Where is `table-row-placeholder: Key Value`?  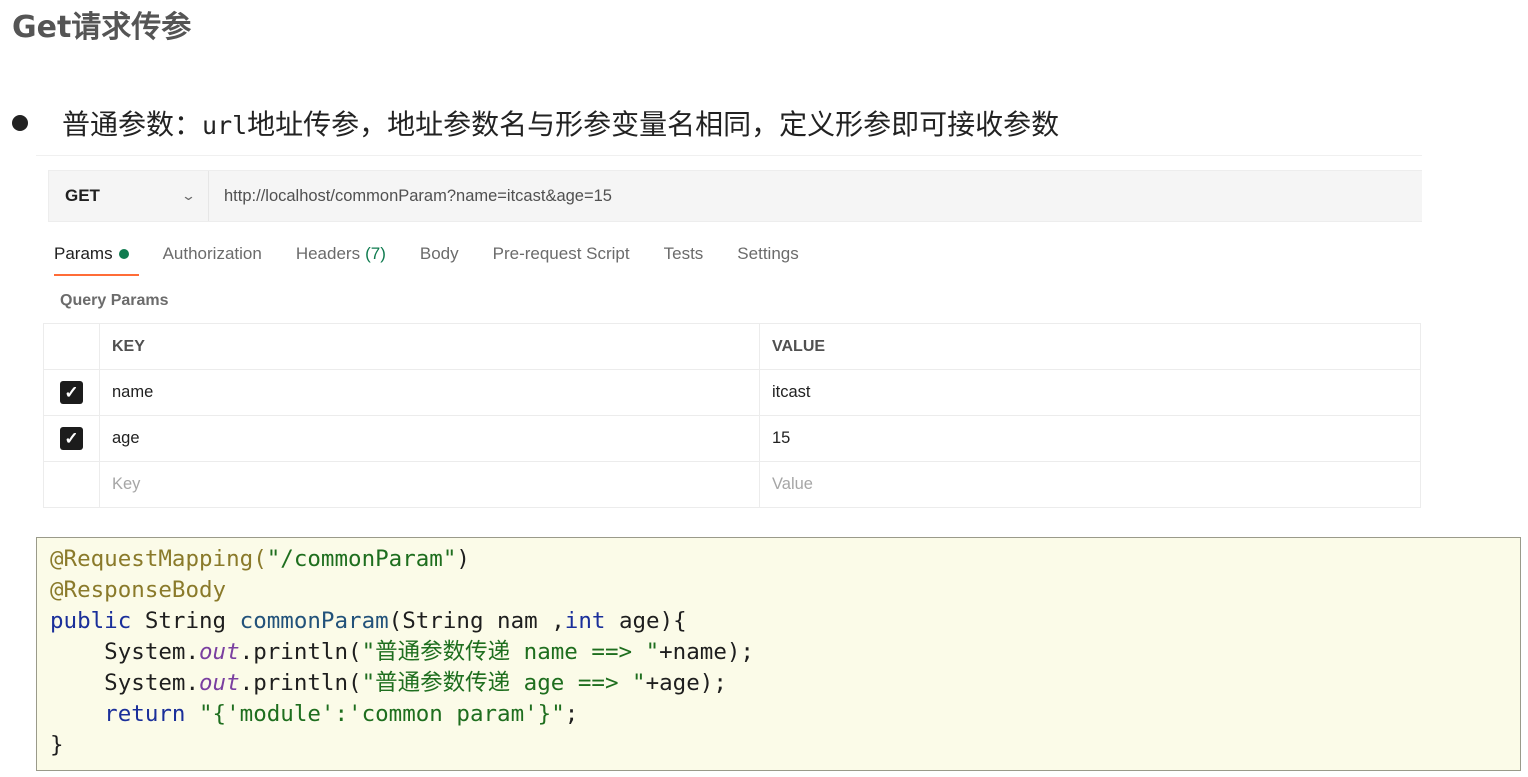
table-row-placeholder: Key Value is located at coordinates (732, 484).